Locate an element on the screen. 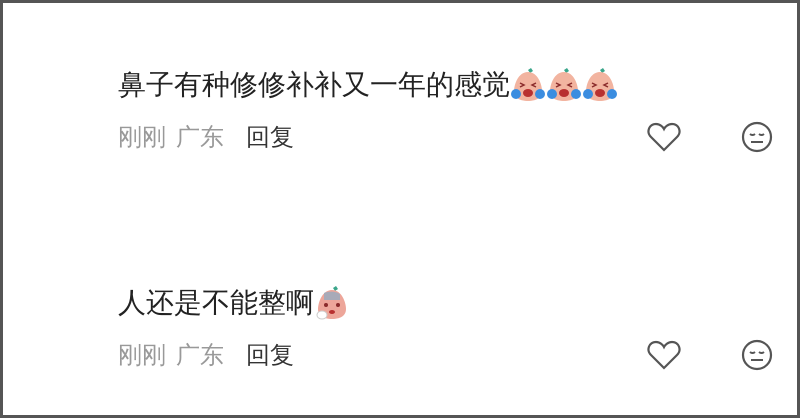 The height and width of the screenshot is (418, 800). comment-text: 人还是不能整啊 is located at coordinates (216, 303).